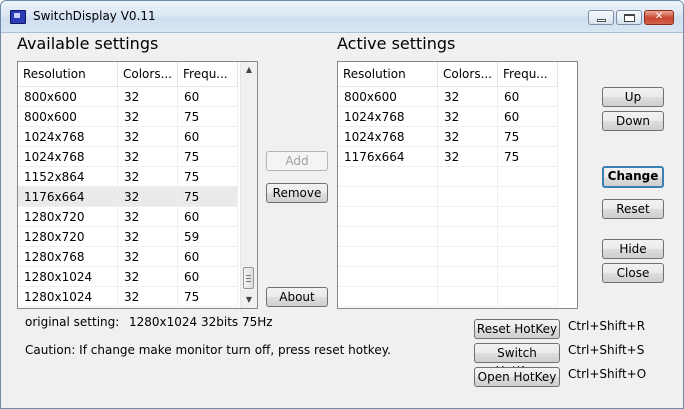 The width and height of the screenshot is (684, 409). What do you see at coordinates (128, 277) in the screenshot?
I see `table-row: 1280x1024 32 60` at bounding box center [128, 277].